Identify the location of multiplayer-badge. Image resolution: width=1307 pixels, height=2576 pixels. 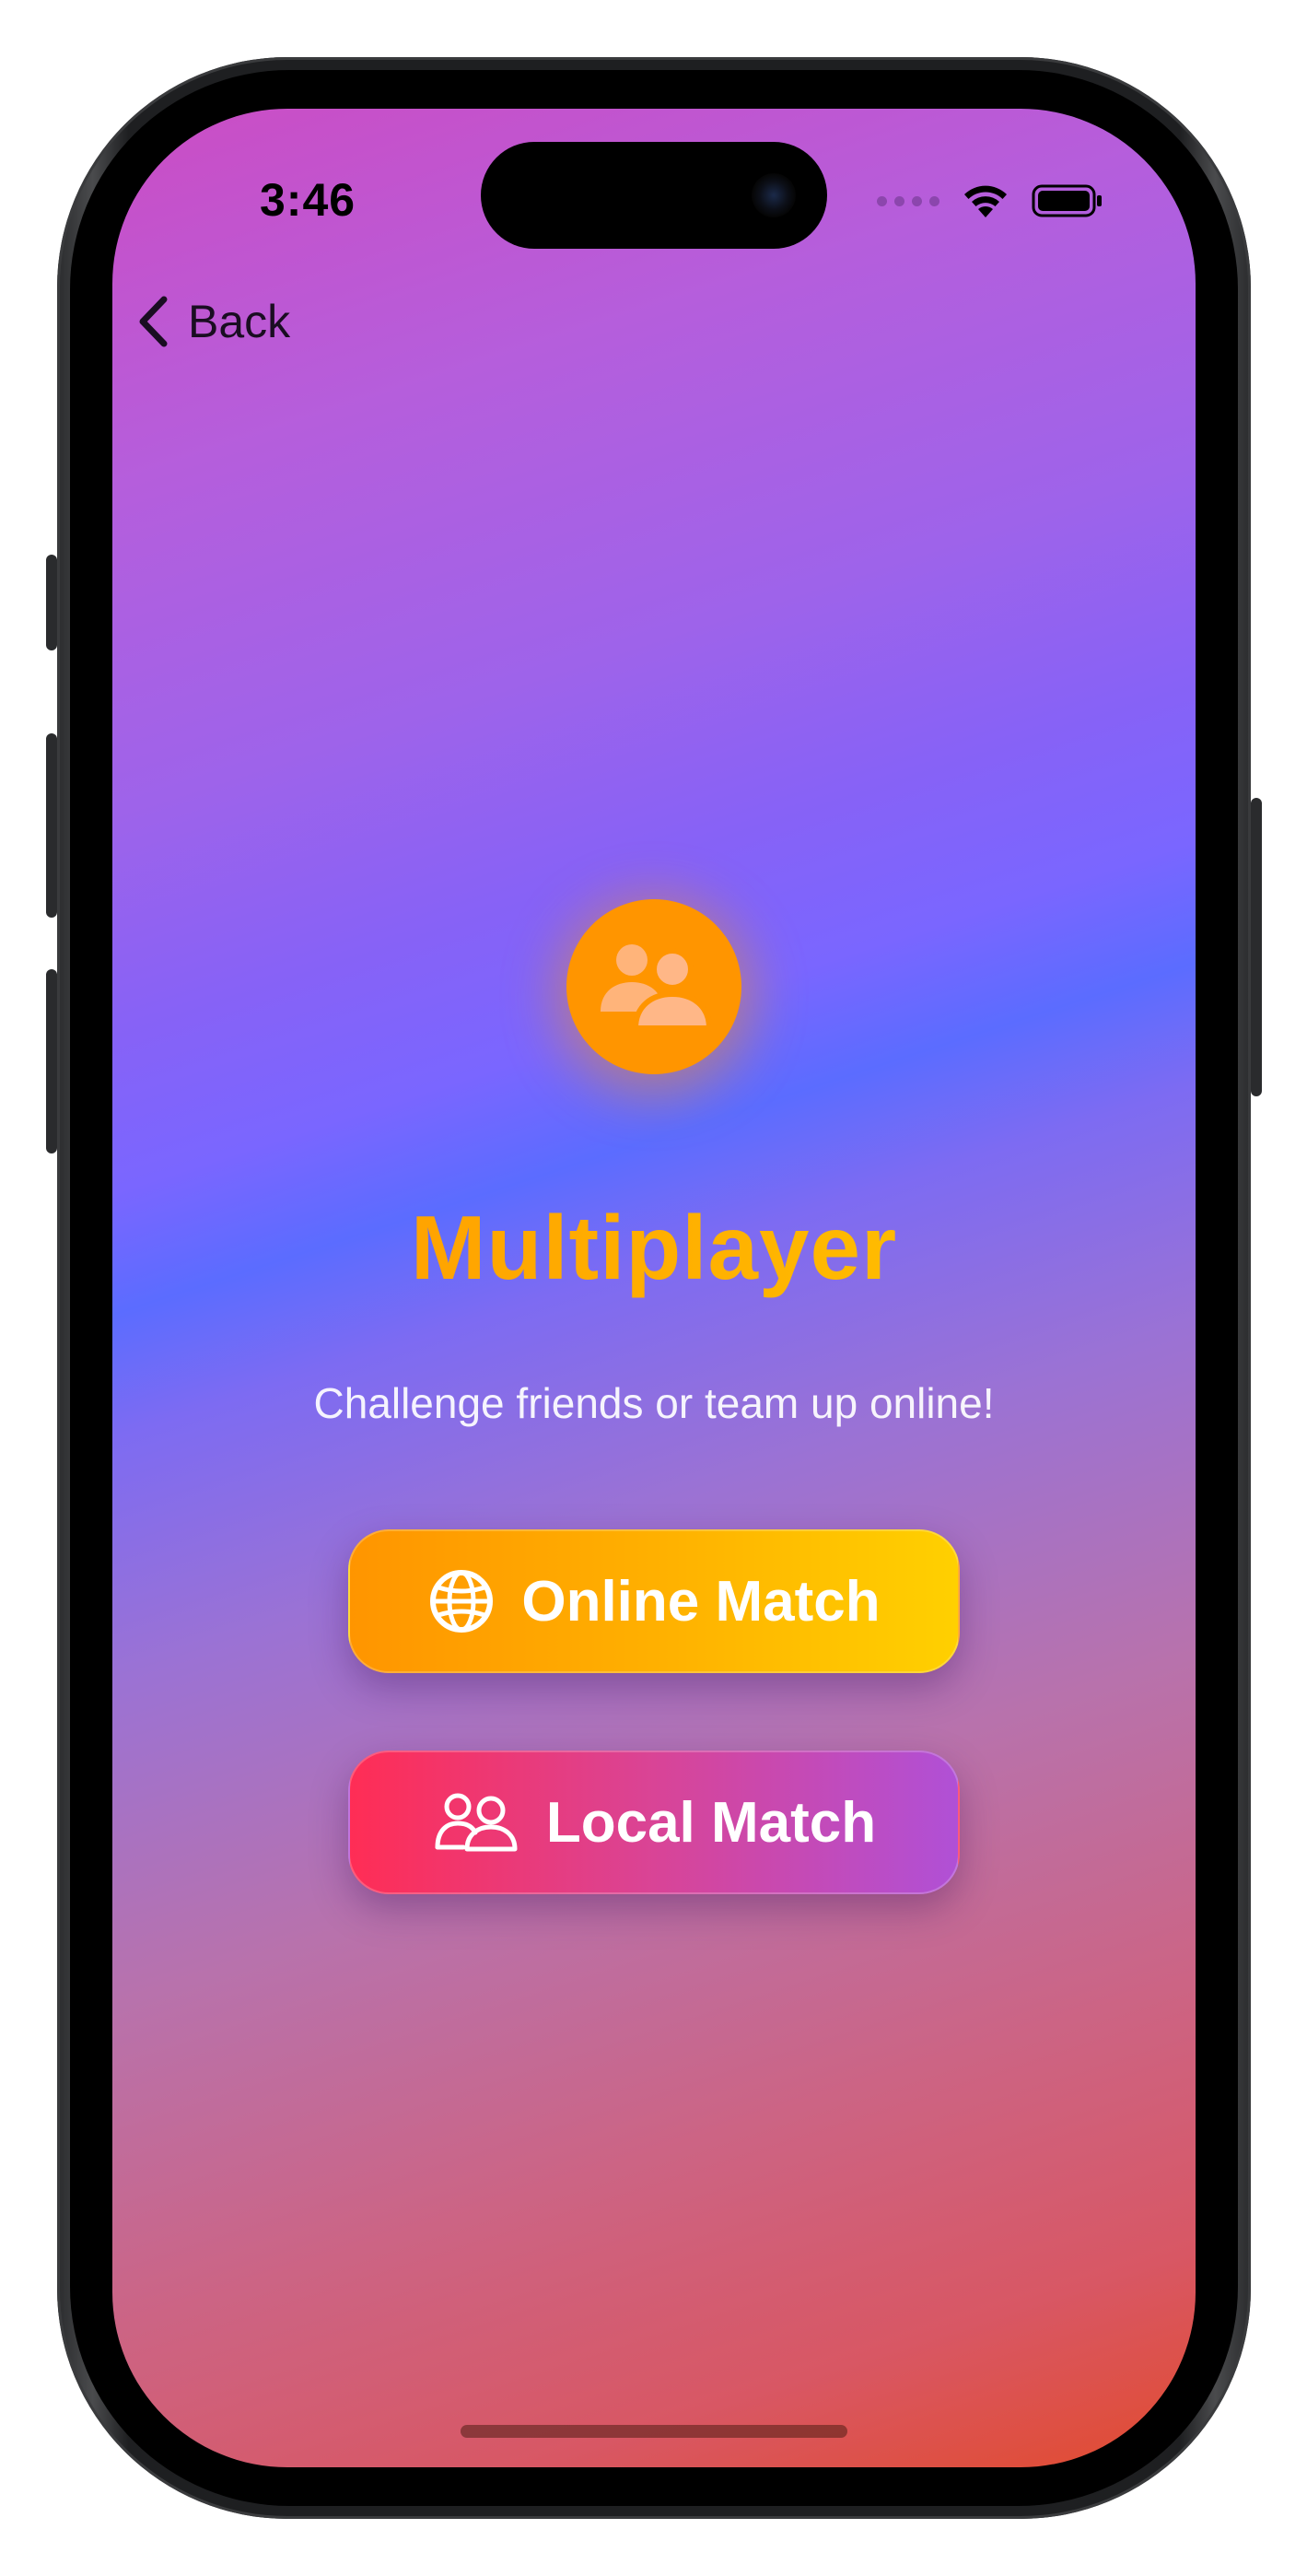
(653, 986).